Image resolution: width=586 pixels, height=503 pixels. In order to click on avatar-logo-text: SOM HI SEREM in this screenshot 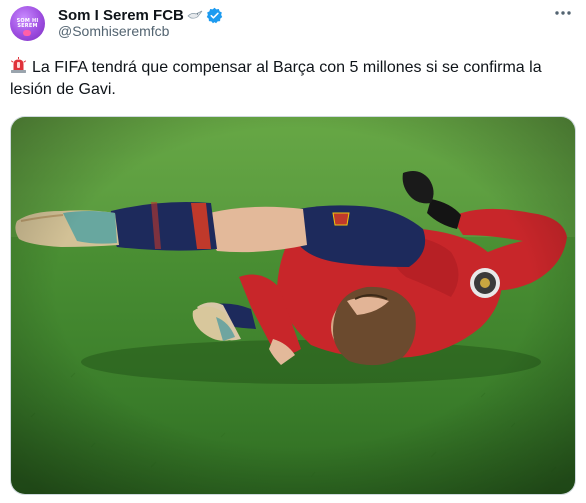, I will do `click(27, 23)`.